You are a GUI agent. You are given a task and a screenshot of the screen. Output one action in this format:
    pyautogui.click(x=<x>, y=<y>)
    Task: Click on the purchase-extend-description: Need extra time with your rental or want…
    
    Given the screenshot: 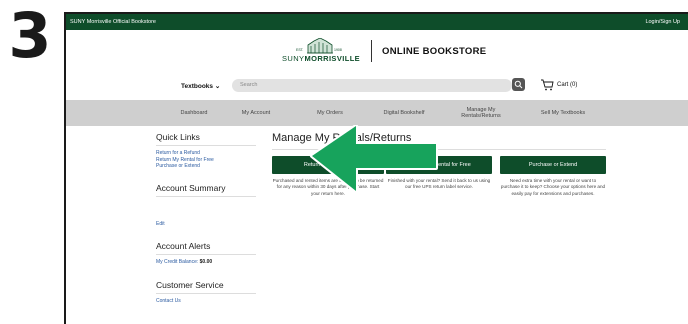 What is the action you would take?
    pyautogui.click(x=553, y=187)
    